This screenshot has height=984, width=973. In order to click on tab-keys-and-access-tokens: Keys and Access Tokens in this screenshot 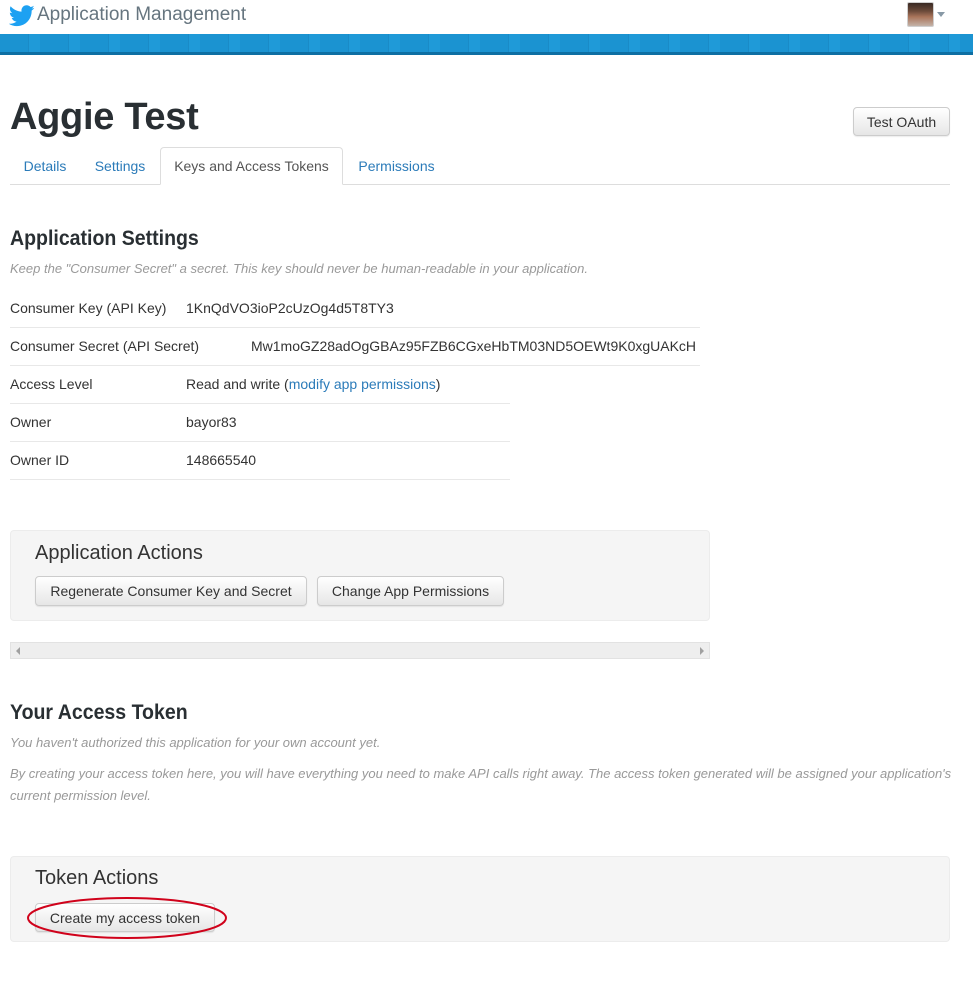, I will do `click(251, 166)`.